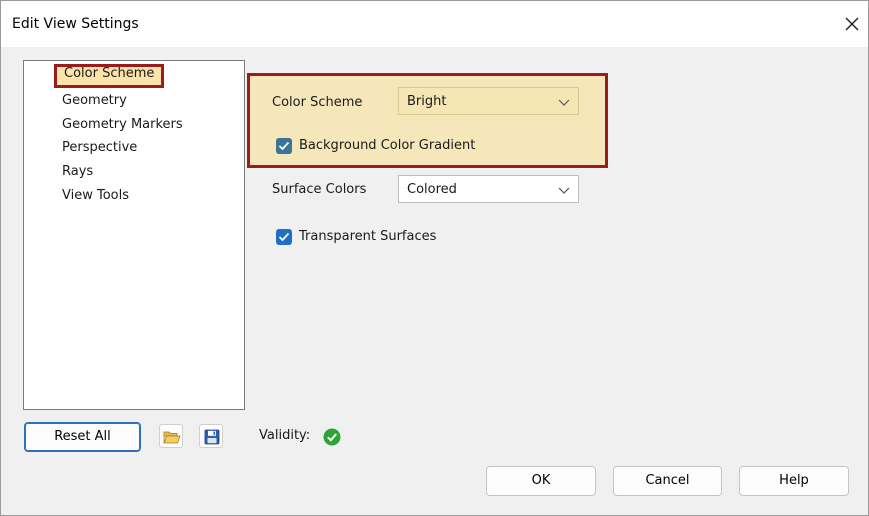 This screenshot has height=516, width=869. What do you see at coordinates (794, 481) in the screenshot?
I see `help-button: Help` at bounding box center [794, 481].